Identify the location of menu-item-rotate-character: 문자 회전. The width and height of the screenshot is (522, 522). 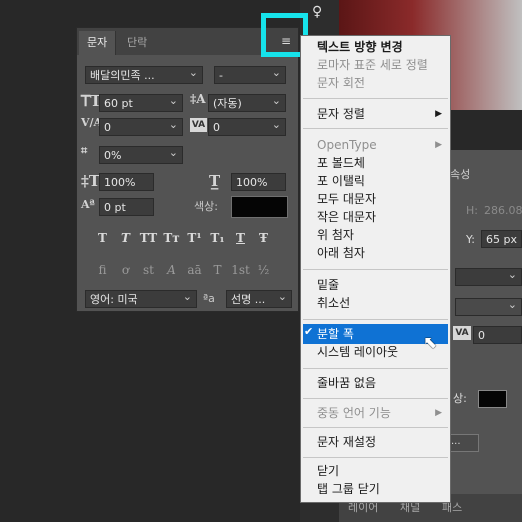
(341, 83).